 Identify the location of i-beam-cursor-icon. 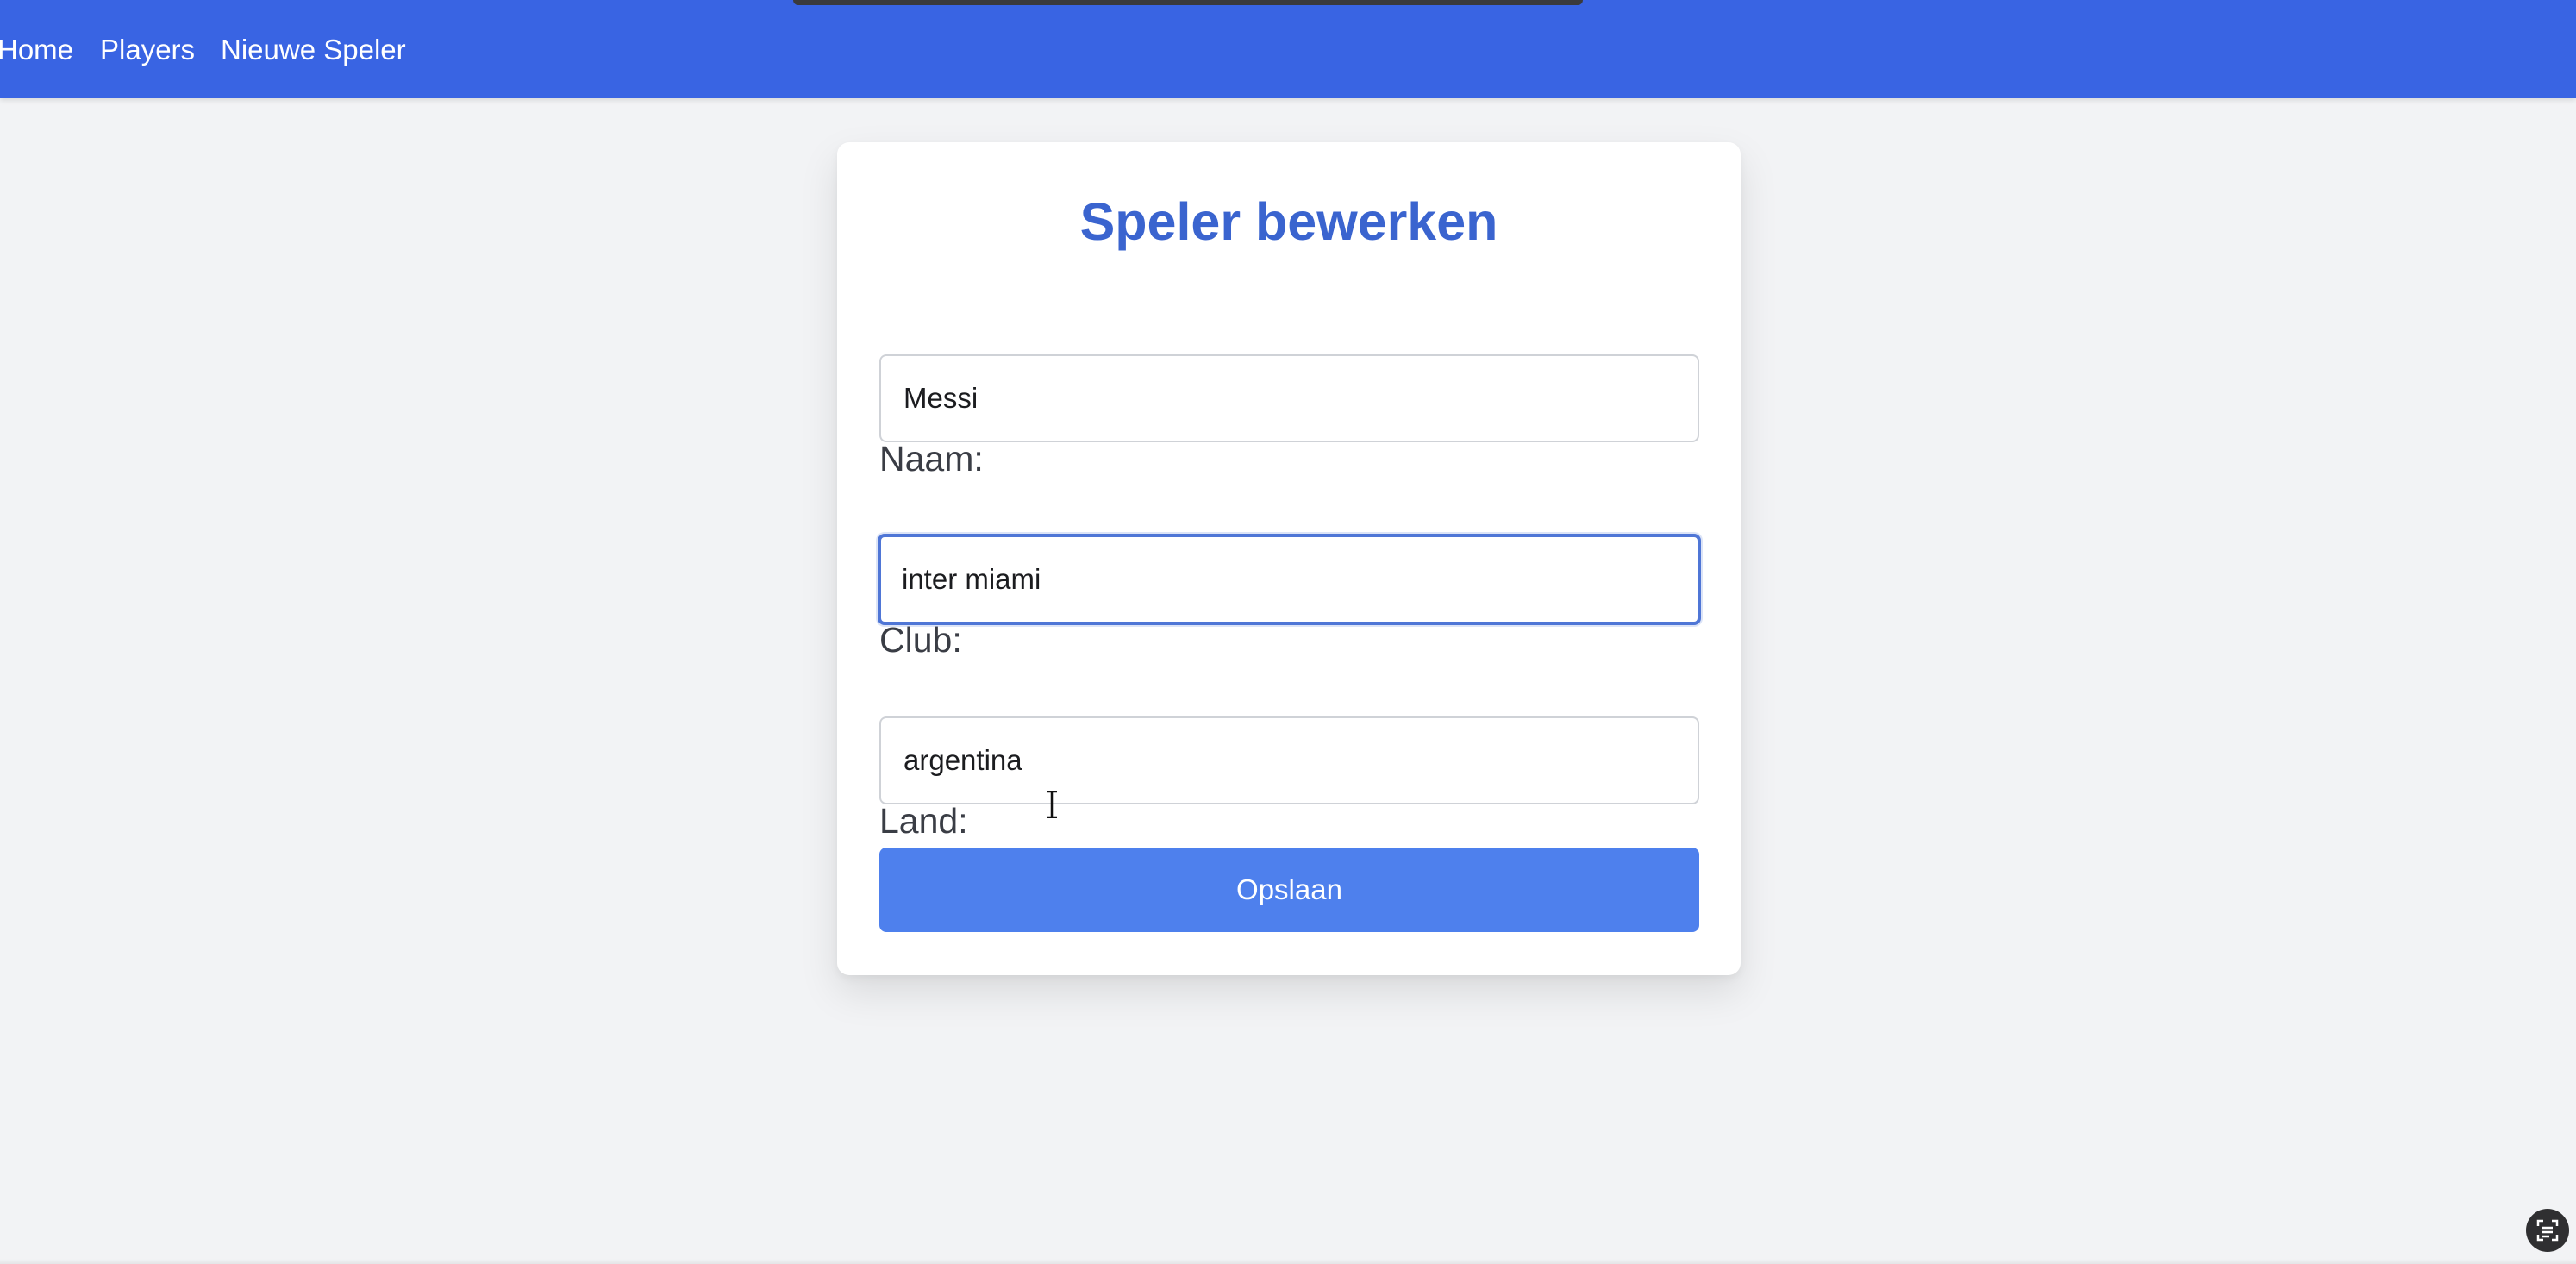
(1052, 804).